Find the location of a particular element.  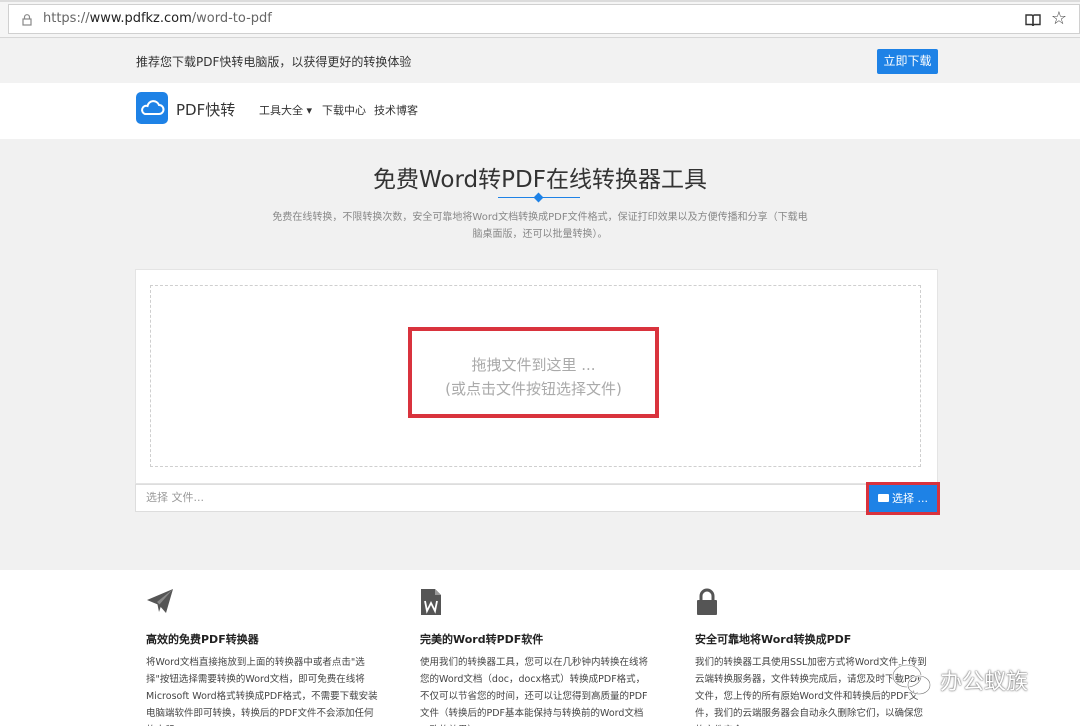

url-field: https://www.pdfkz.com/word-to-pdf ☆ is located at coordinates (544, 19).